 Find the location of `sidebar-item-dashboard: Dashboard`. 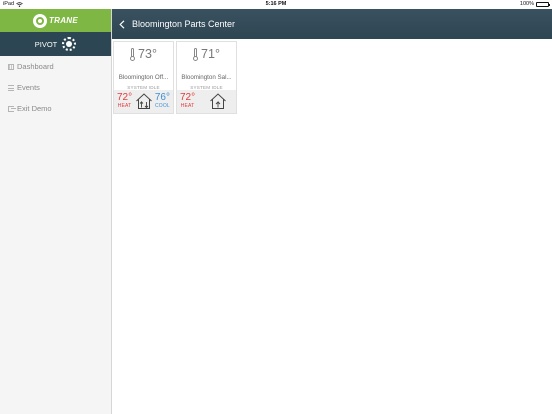

sidebar-item-dashboard: Dashboard is located at coordinates (55, 66).